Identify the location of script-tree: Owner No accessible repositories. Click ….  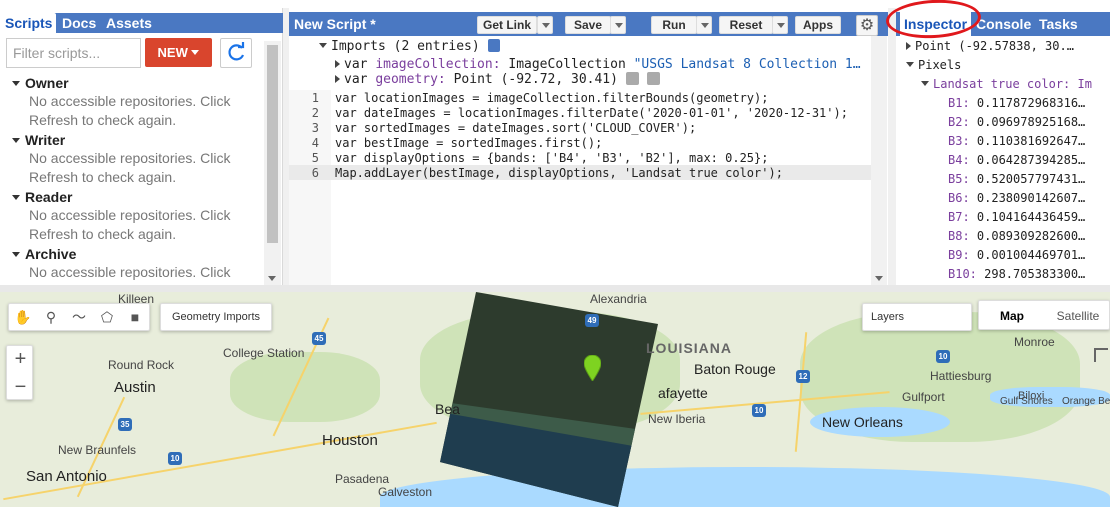
(132, 177).